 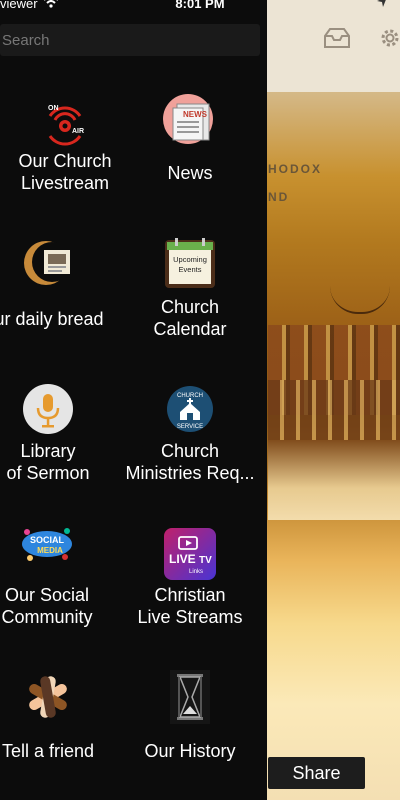 I want to click on share-button: Share, so click(x=316, y=773).